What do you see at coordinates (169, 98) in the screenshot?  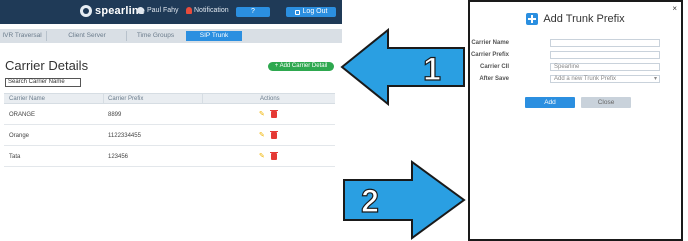 I see `table-header: Carrier Name Carrier Prefix Actions` at bounding box center [169, 98].